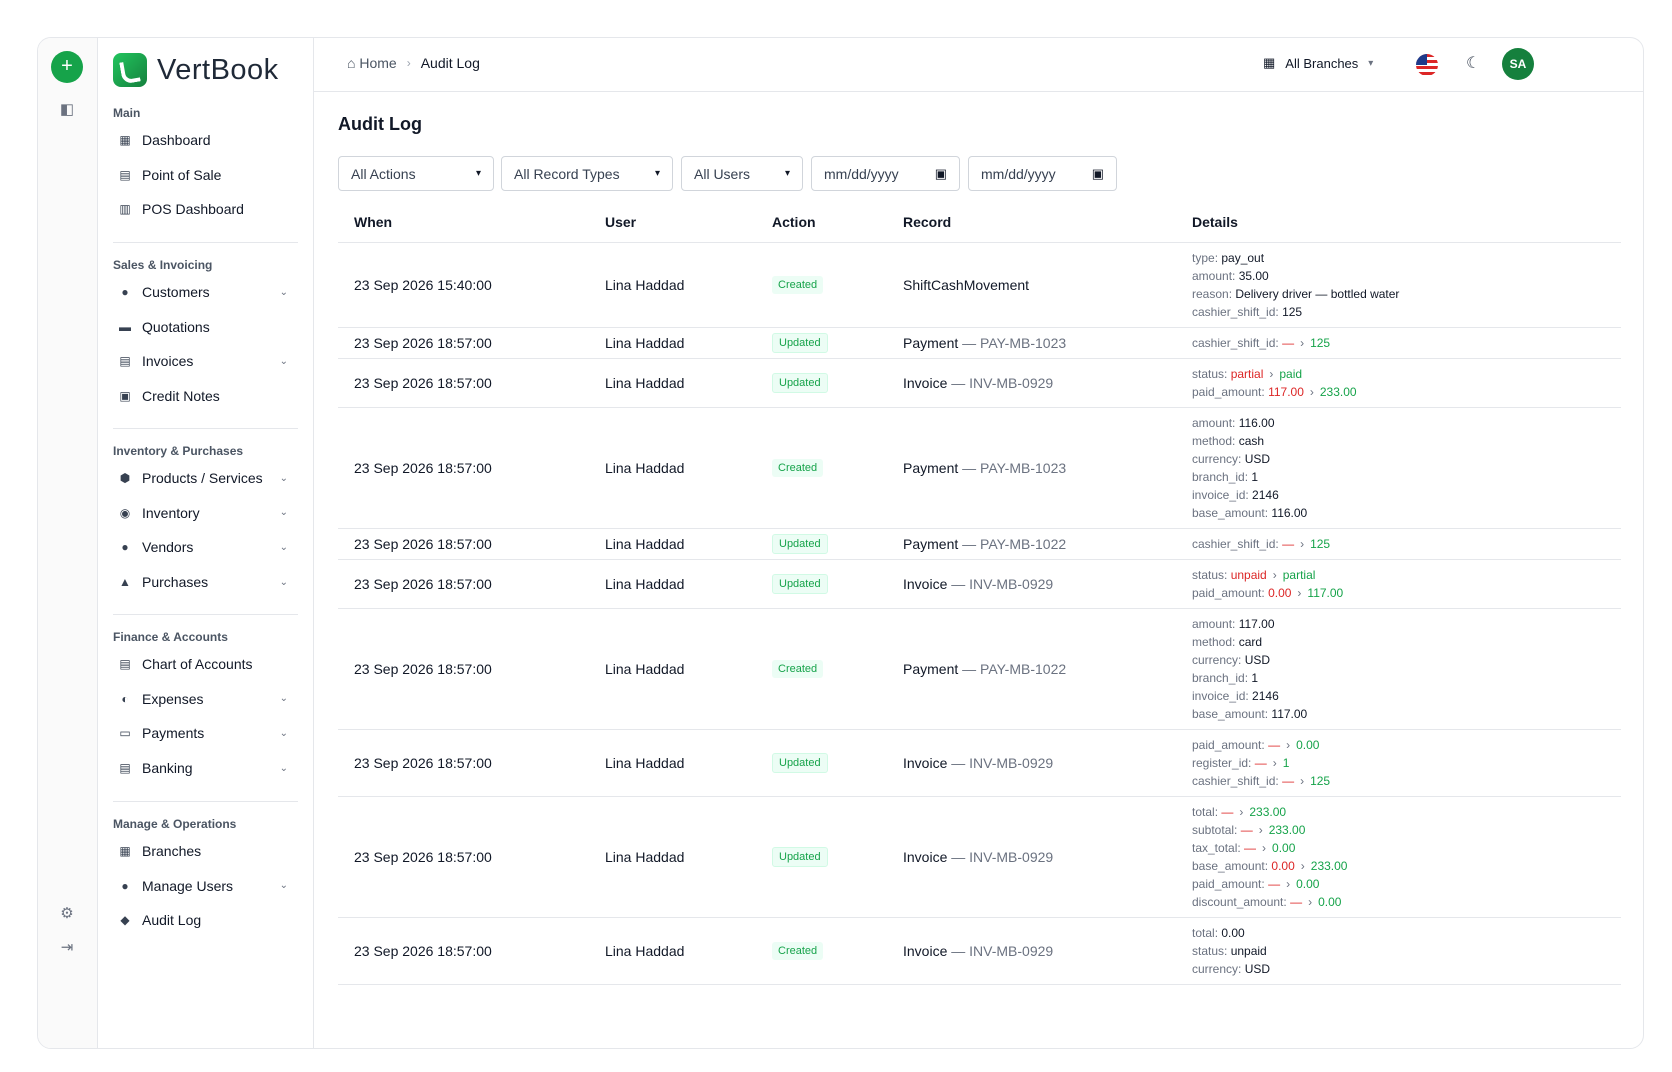 This screenshot has width=1672, height=1072. I want to click on sidebar-item: ● Customers ⌄, so click(203, 292).